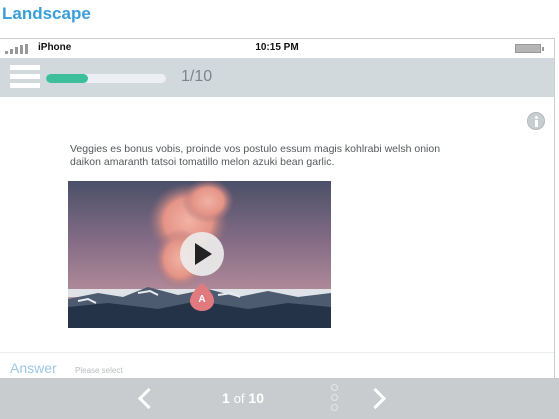 Image resolution: width=559 pixels, height=419 pixels. I want to click on of-label: of, so click(239, 398).